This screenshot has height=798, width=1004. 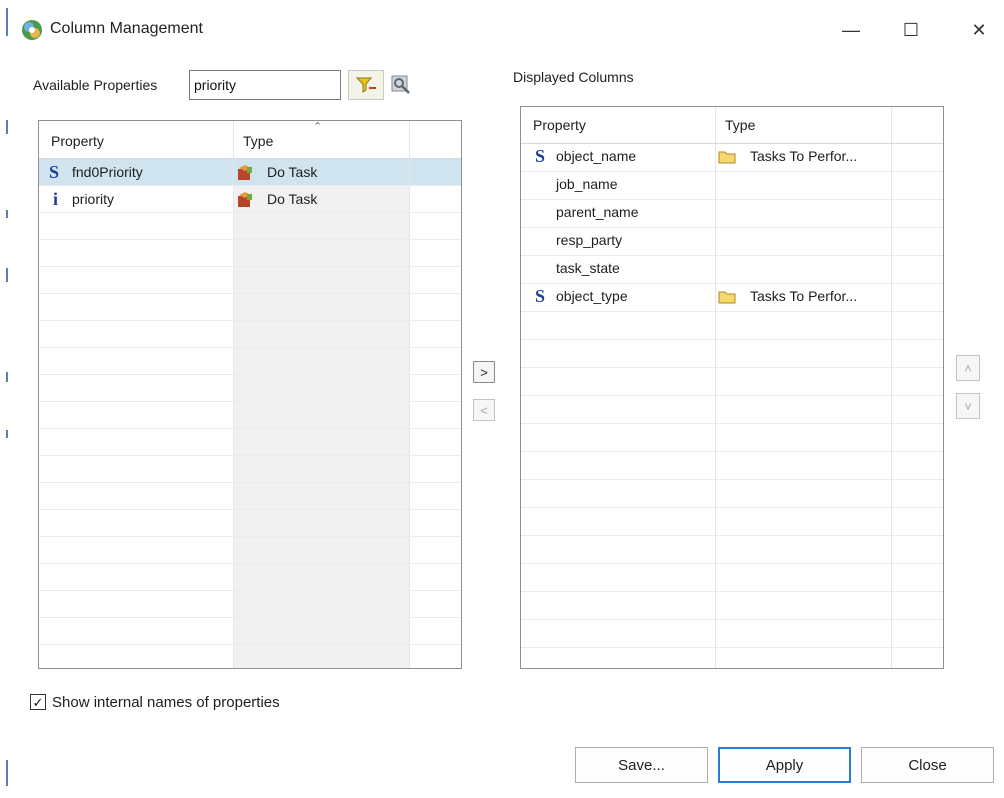 What do you see at coordinates (784, 765) in the screenshot?
I see `apply-button: Apply` at bounding box center [784, 765].